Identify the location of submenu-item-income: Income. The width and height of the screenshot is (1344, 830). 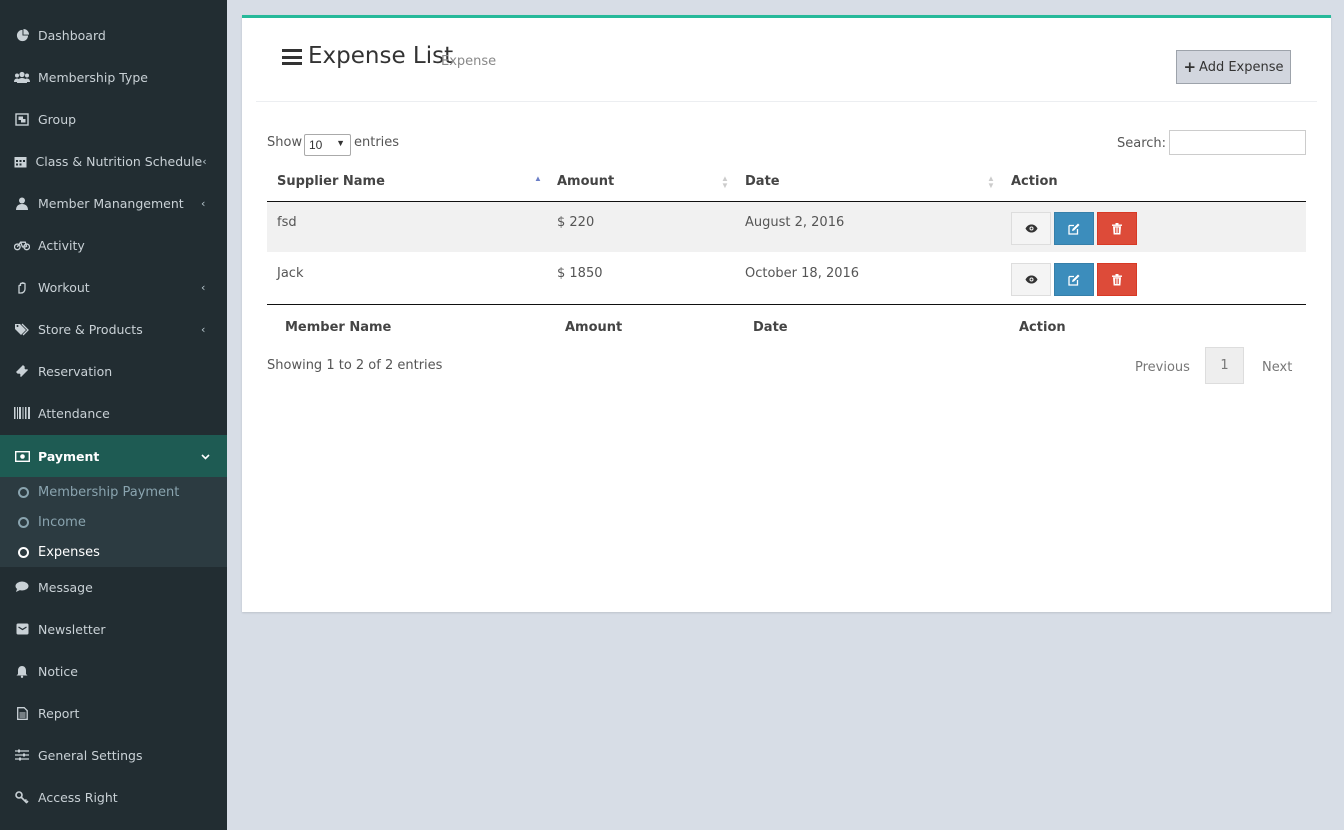
(113, 522).